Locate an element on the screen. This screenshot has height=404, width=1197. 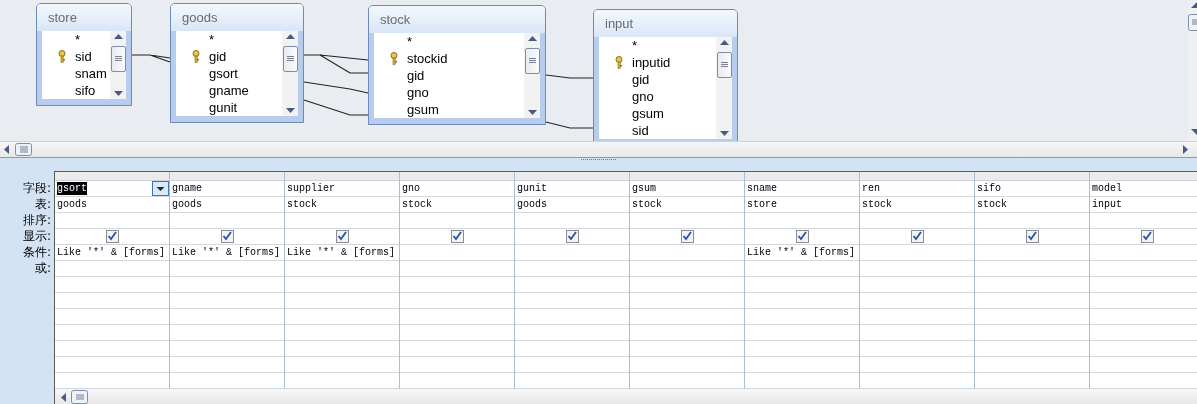
row-label: 条件: is located at coordinates (36, 252).